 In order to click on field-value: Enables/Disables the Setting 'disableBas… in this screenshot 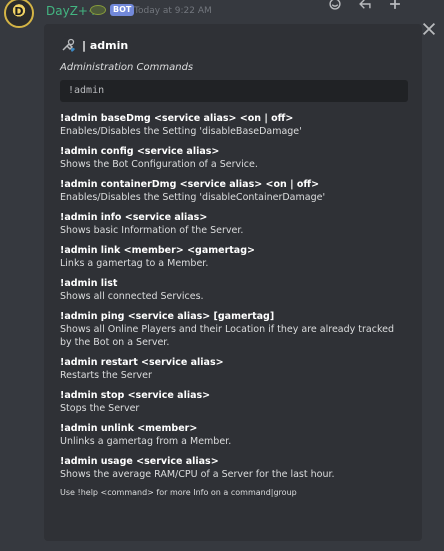, I will do `click(181, 131)`.